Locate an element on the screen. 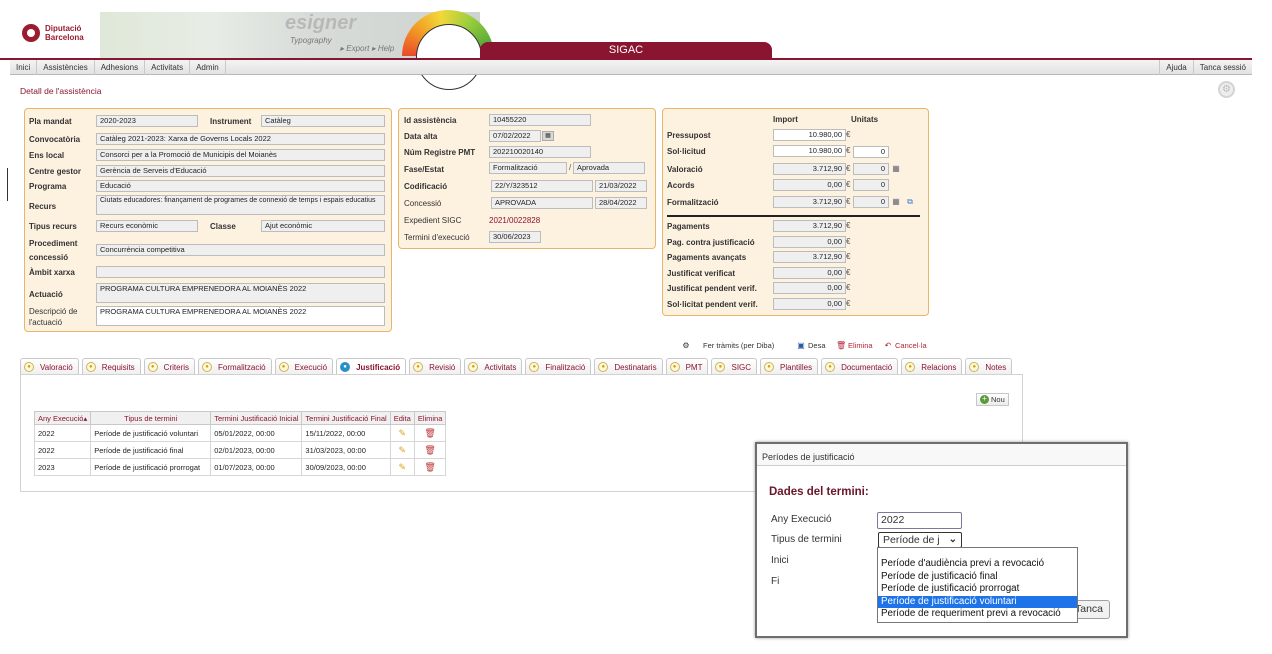  menu-inici: Inici is located at coordinates (24, 67).